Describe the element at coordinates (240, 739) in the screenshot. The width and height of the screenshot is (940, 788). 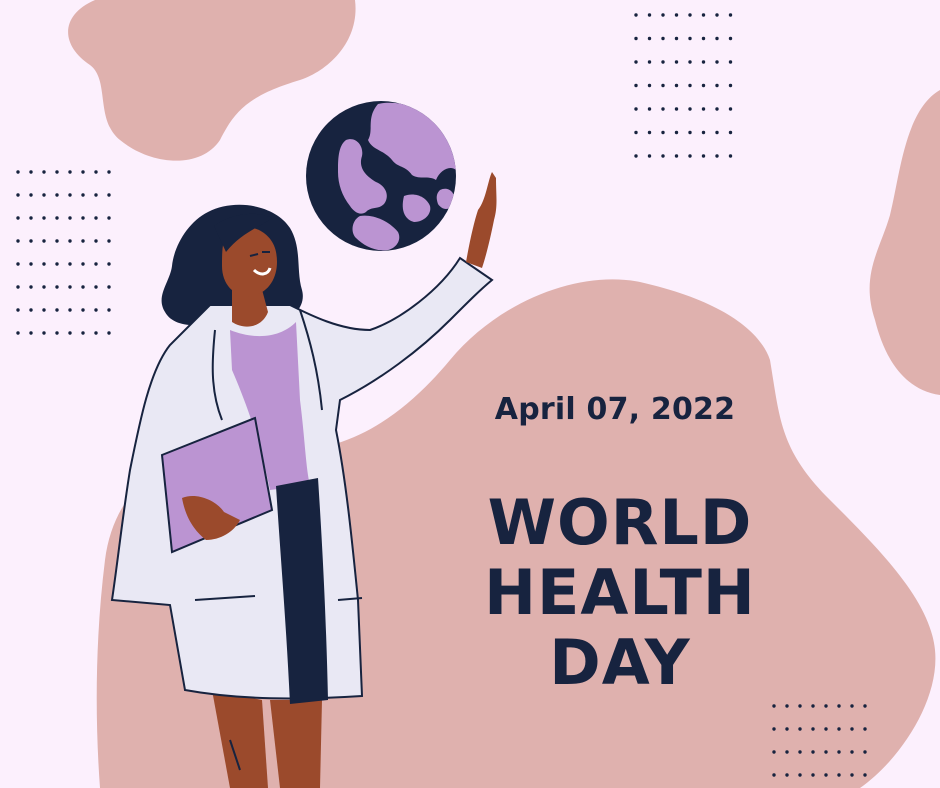
I see `legs` at that location.